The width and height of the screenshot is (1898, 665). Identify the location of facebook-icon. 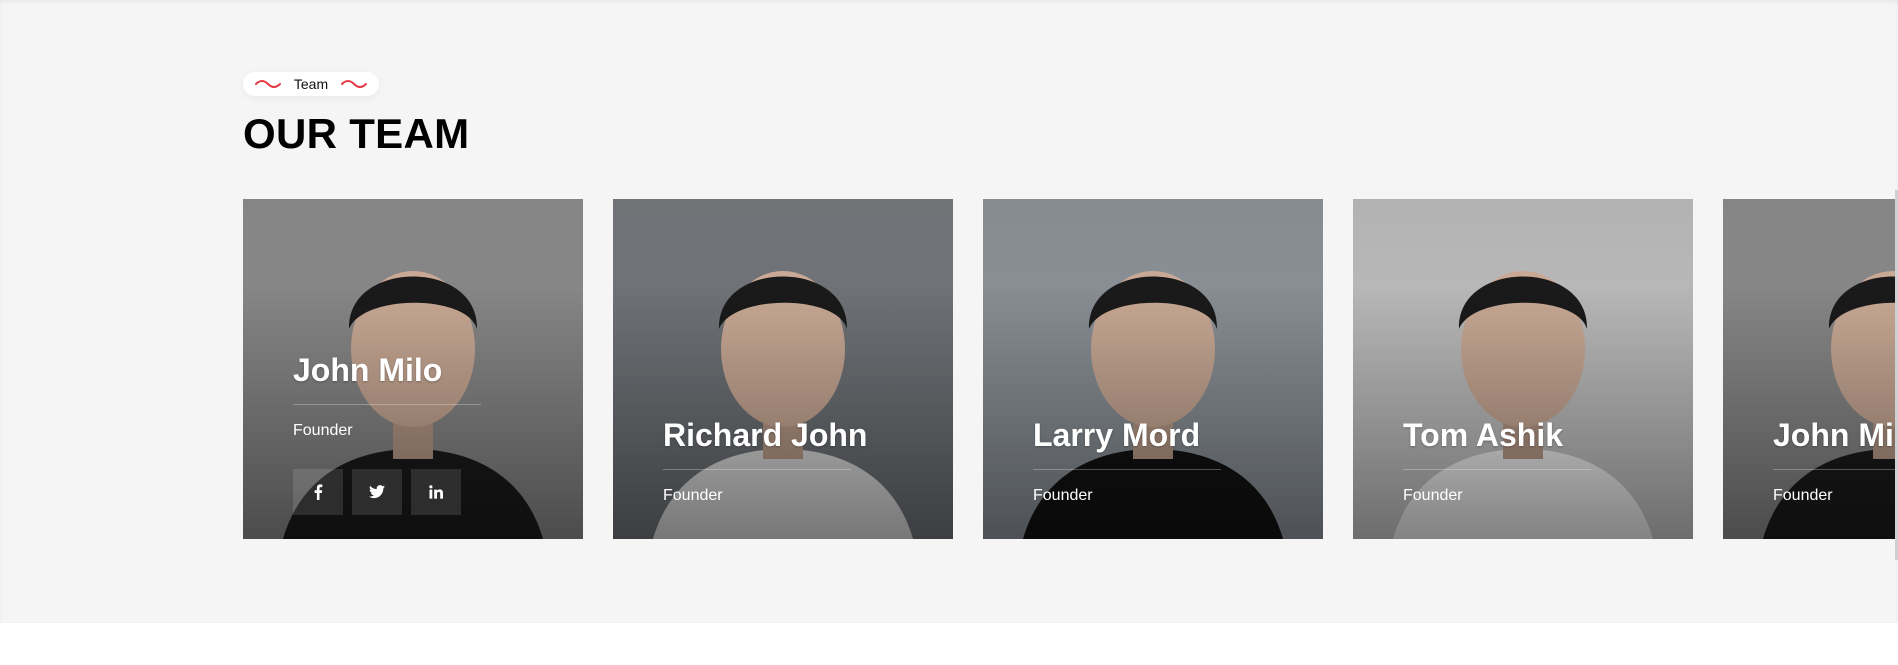
(318, 492).